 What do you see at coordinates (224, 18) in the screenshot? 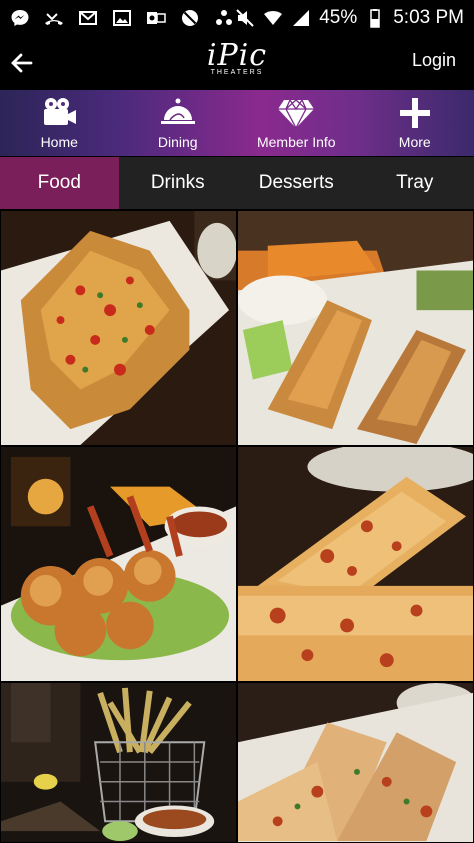
I see `dots-icon` at bounding box center [224, 18].